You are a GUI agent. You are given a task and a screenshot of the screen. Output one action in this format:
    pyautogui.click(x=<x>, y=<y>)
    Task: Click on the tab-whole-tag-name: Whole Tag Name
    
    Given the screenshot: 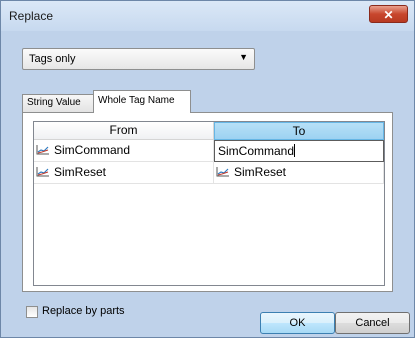 What is the action you would take?
    pyautogui.click(x=142, y=101)
    